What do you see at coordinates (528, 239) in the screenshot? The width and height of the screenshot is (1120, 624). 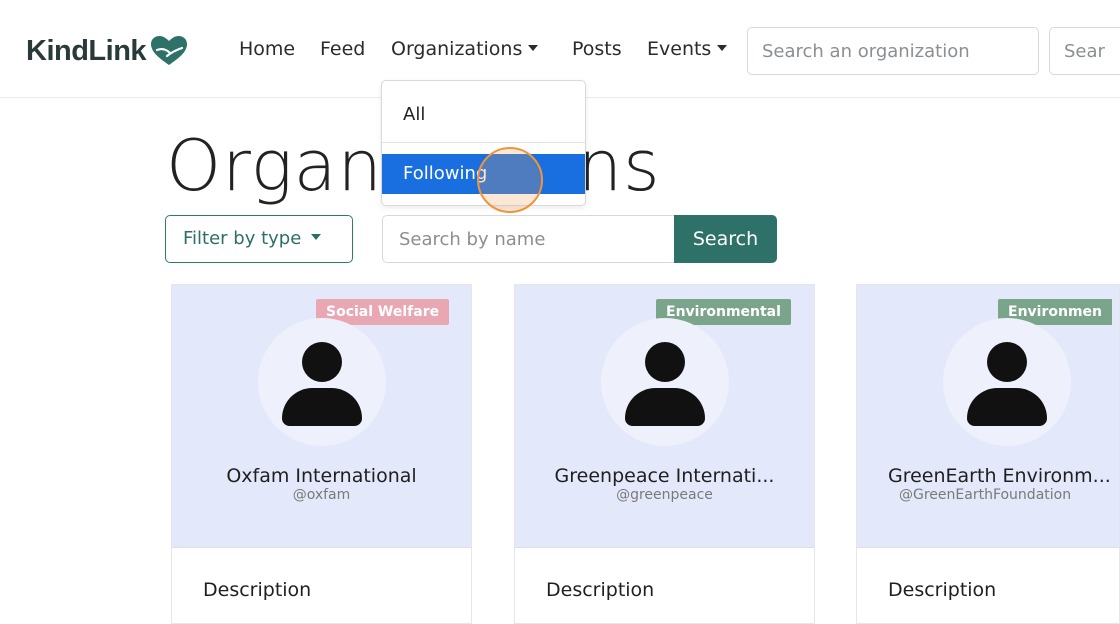 I see `search-by-name-input` at bounding box center [528, 239].